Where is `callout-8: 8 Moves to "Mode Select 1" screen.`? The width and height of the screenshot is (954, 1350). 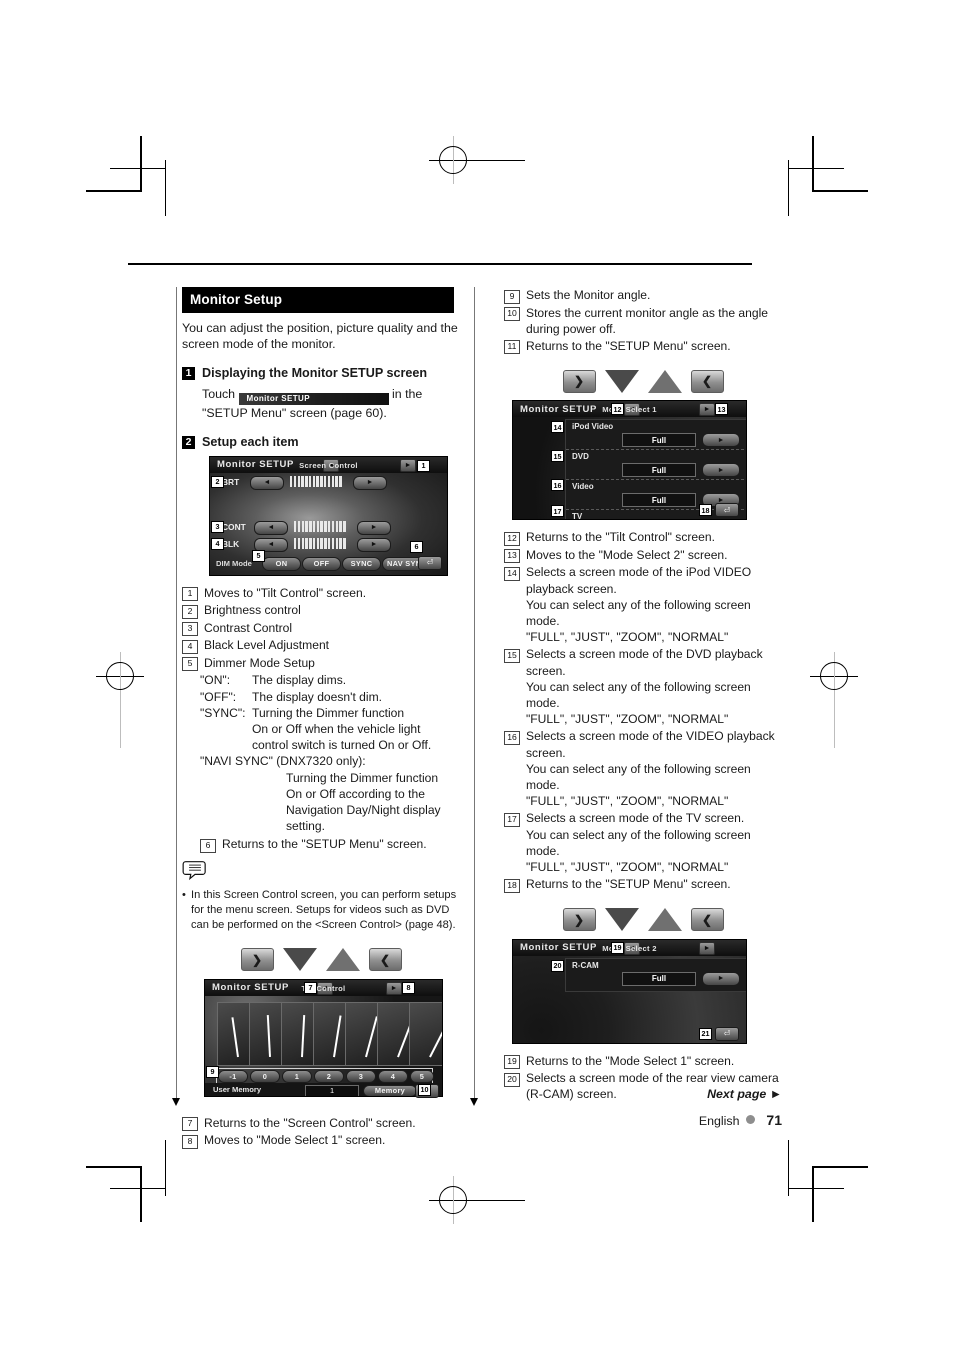
callout-8: 8 Moves to "Mode Select 1" screen. is located at coordinates (321, 1140).